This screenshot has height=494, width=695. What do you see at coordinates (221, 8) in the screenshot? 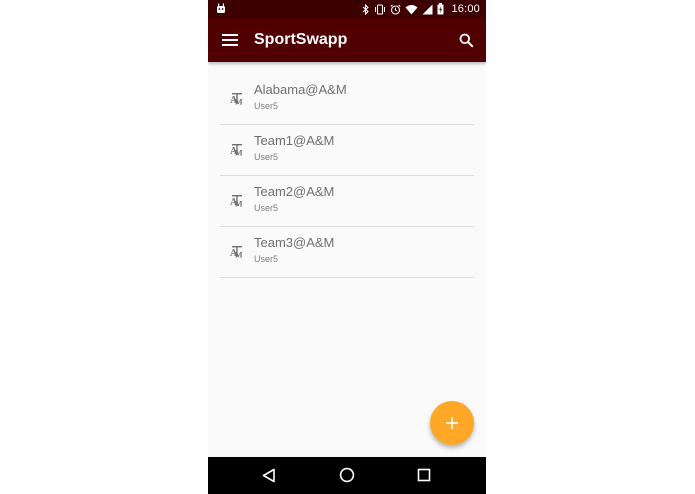
I see `android-notification-icon` at bounding box center [221, 8].